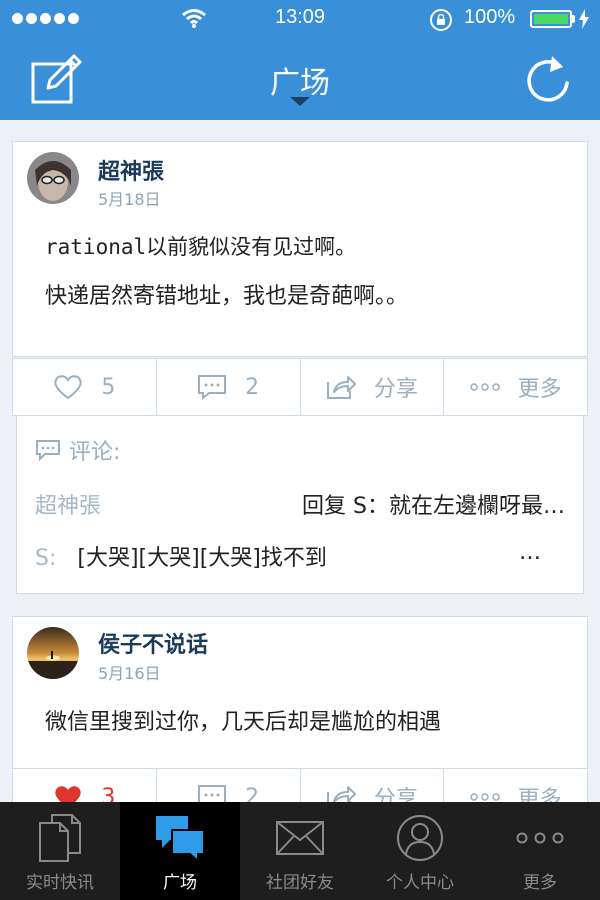  Describe the element at coordinates (95, 452) in the screenshot. I see `comments-header-label: 评论:` at that location.